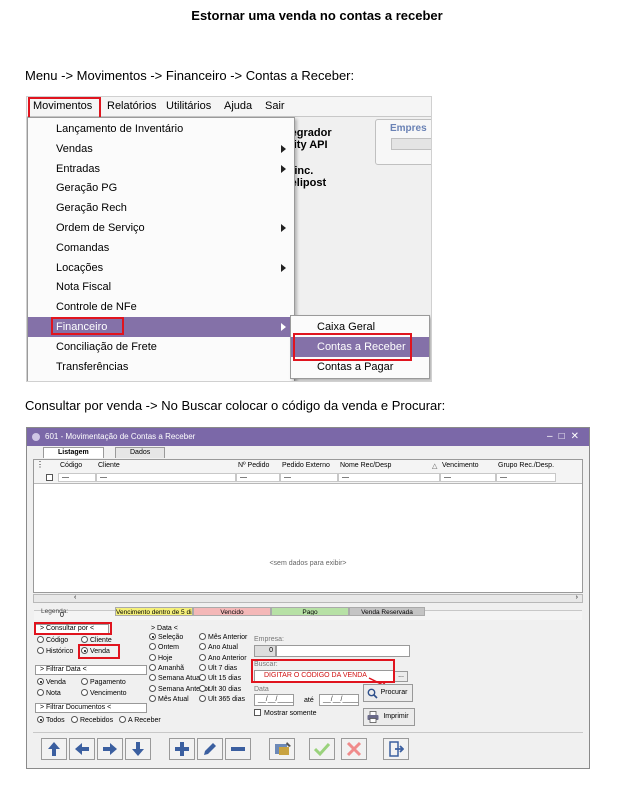 The image size is (634, 797). I want to click on radio-data-option: Ult 365 dias, so click(222, 699).